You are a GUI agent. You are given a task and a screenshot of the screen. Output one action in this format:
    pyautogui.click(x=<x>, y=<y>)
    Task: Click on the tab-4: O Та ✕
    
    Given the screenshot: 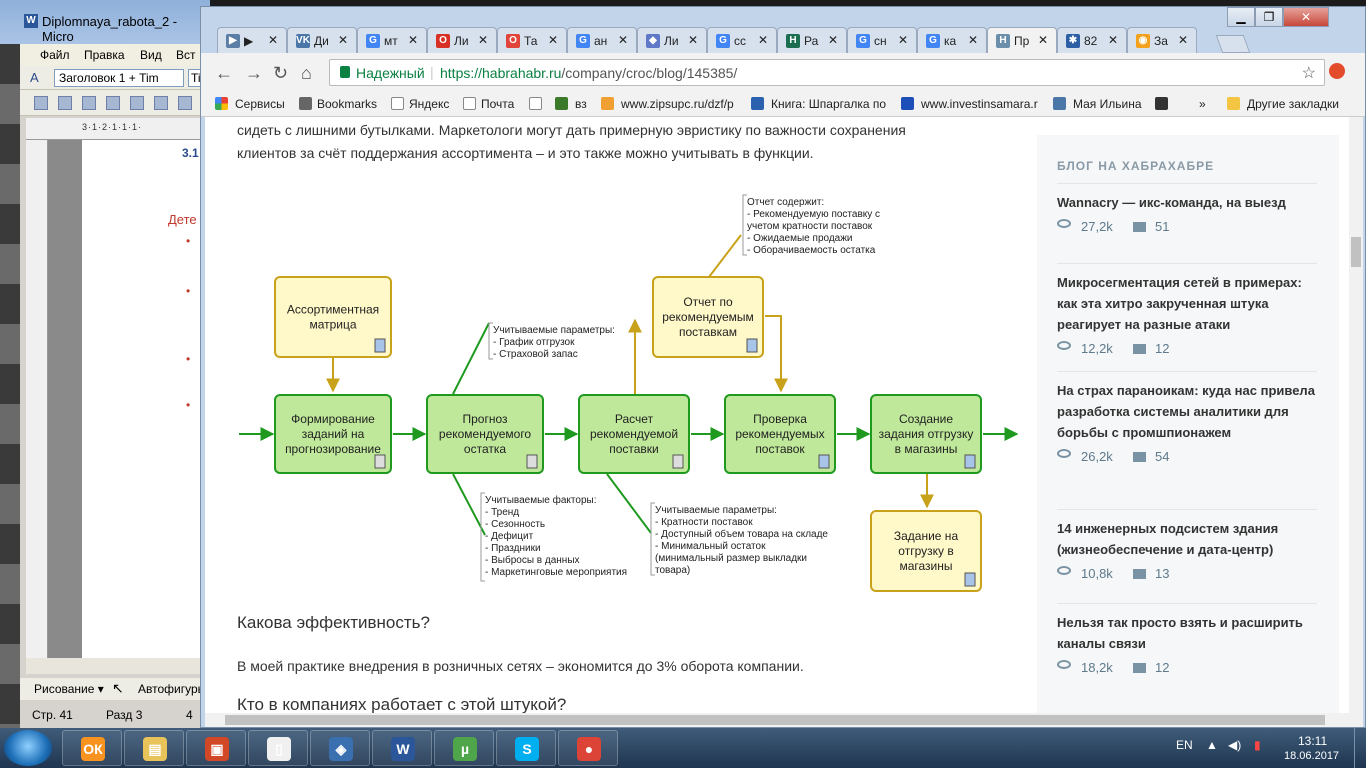 What is the action you would take?
    pyautogui.click(x=532, y=40)
    